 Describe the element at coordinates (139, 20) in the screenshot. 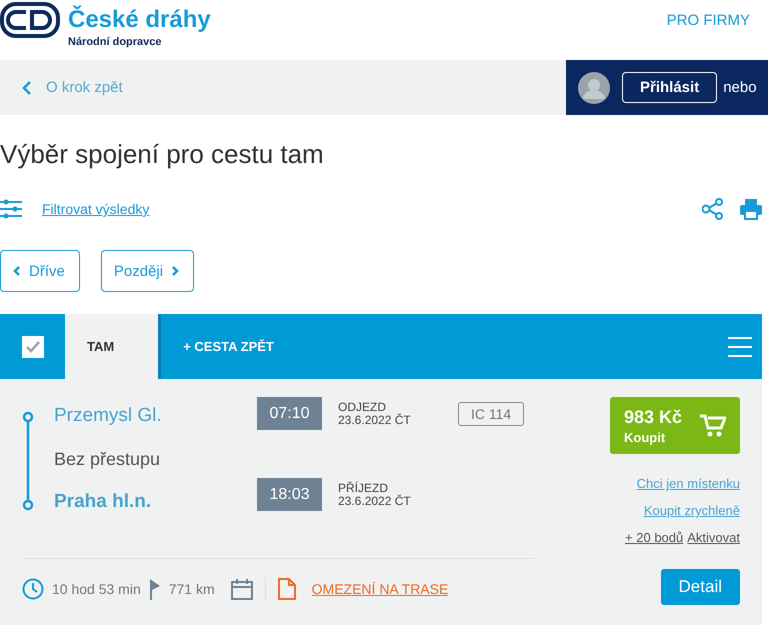

I see `brand-name: České dráhy` at that location.